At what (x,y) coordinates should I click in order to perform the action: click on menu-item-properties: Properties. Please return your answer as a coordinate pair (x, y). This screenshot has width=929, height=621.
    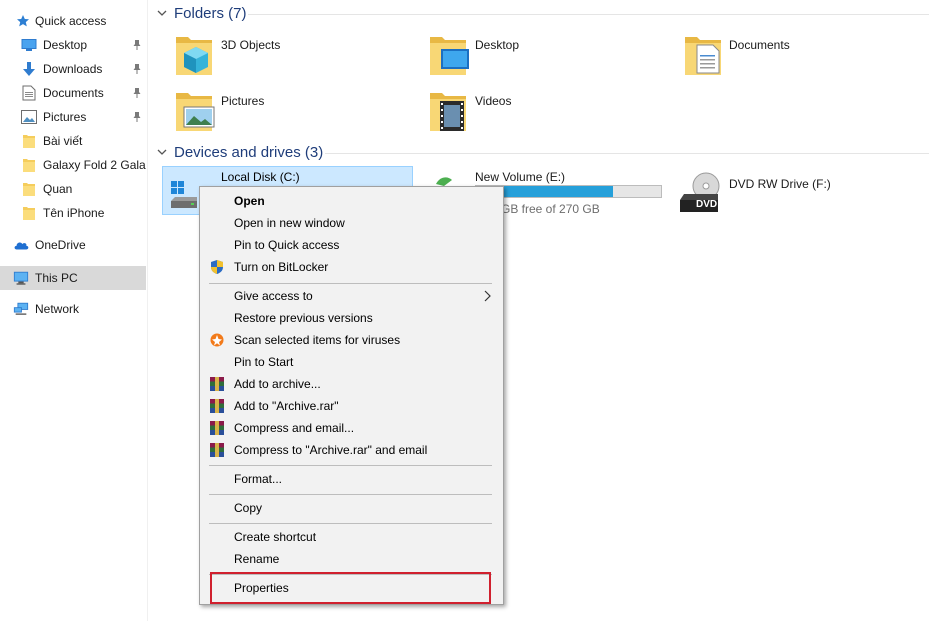
    Looking at the image, I should click on (351, 588).